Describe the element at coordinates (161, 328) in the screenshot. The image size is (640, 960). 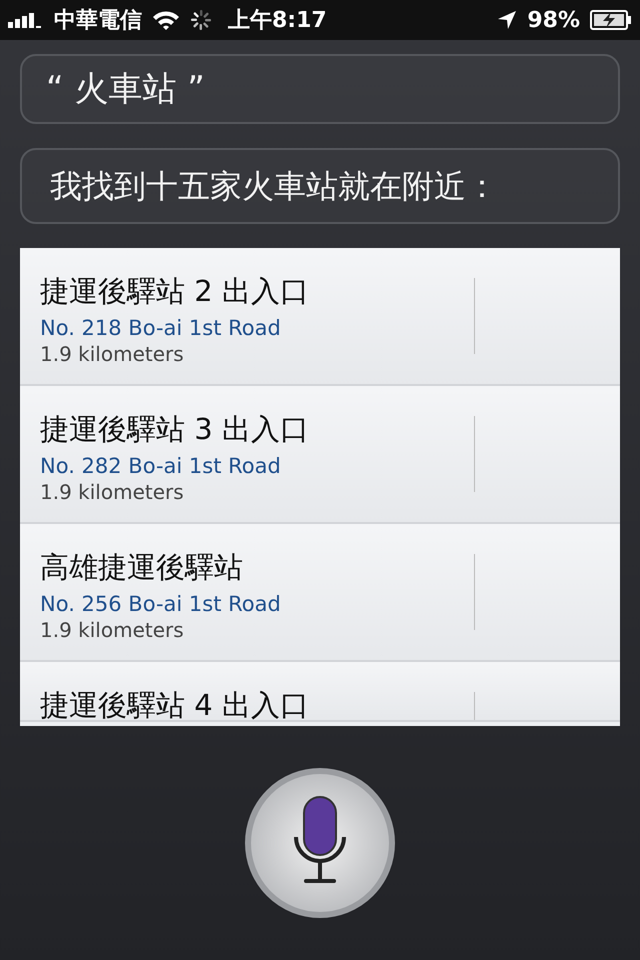
I see `place-address: No. 218 Bo-ai 1st Road` at that location.